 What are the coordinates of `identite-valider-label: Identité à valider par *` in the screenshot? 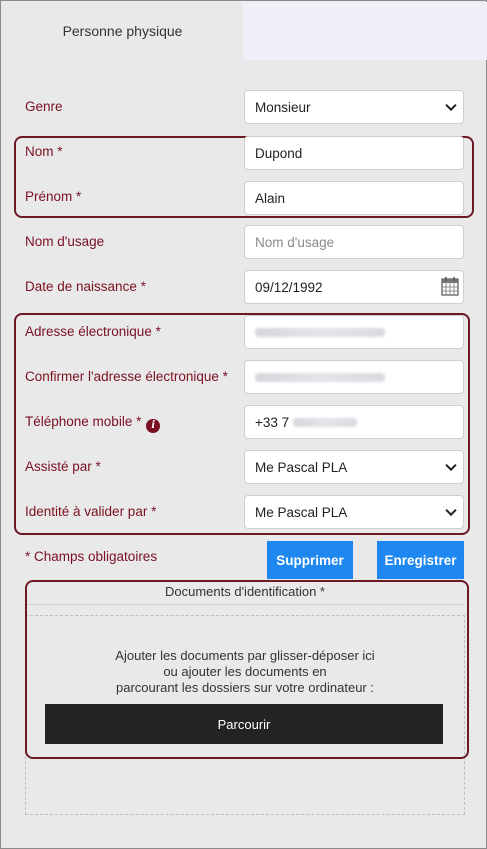 It's located at (91, 511).